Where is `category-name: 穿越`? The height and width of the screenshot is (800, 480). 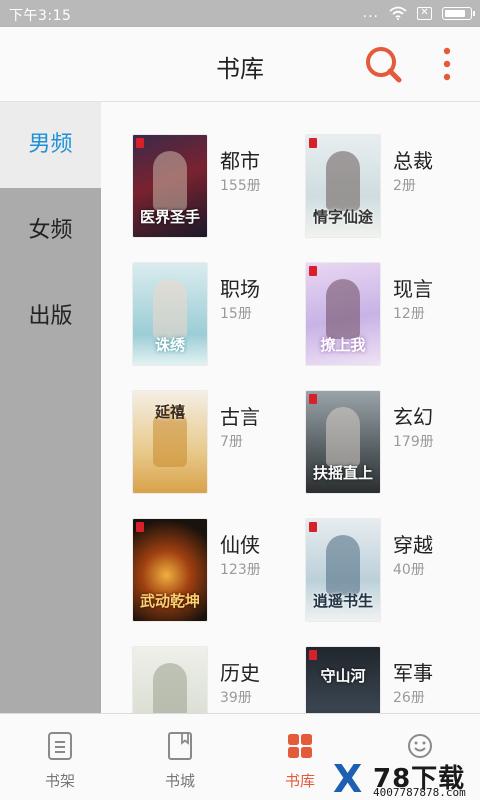 category-name: 穿越 is located at coordinates (413, 545).